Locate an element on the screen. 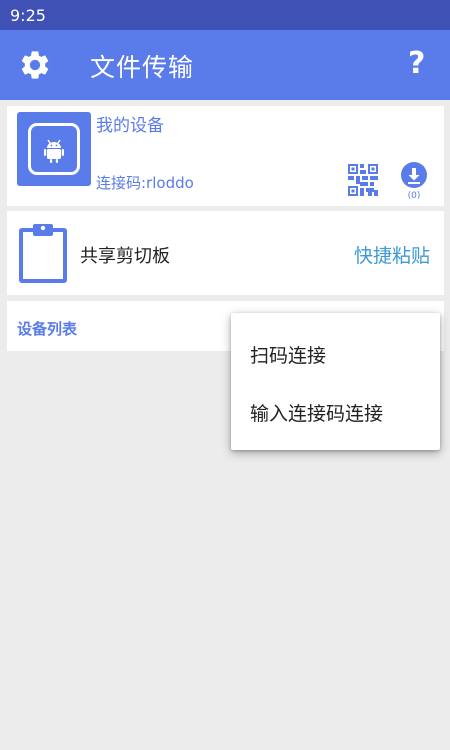 The width and height of the screenshot is (450, 750). status-time: 9:25 is located at coordinates (28, 15).